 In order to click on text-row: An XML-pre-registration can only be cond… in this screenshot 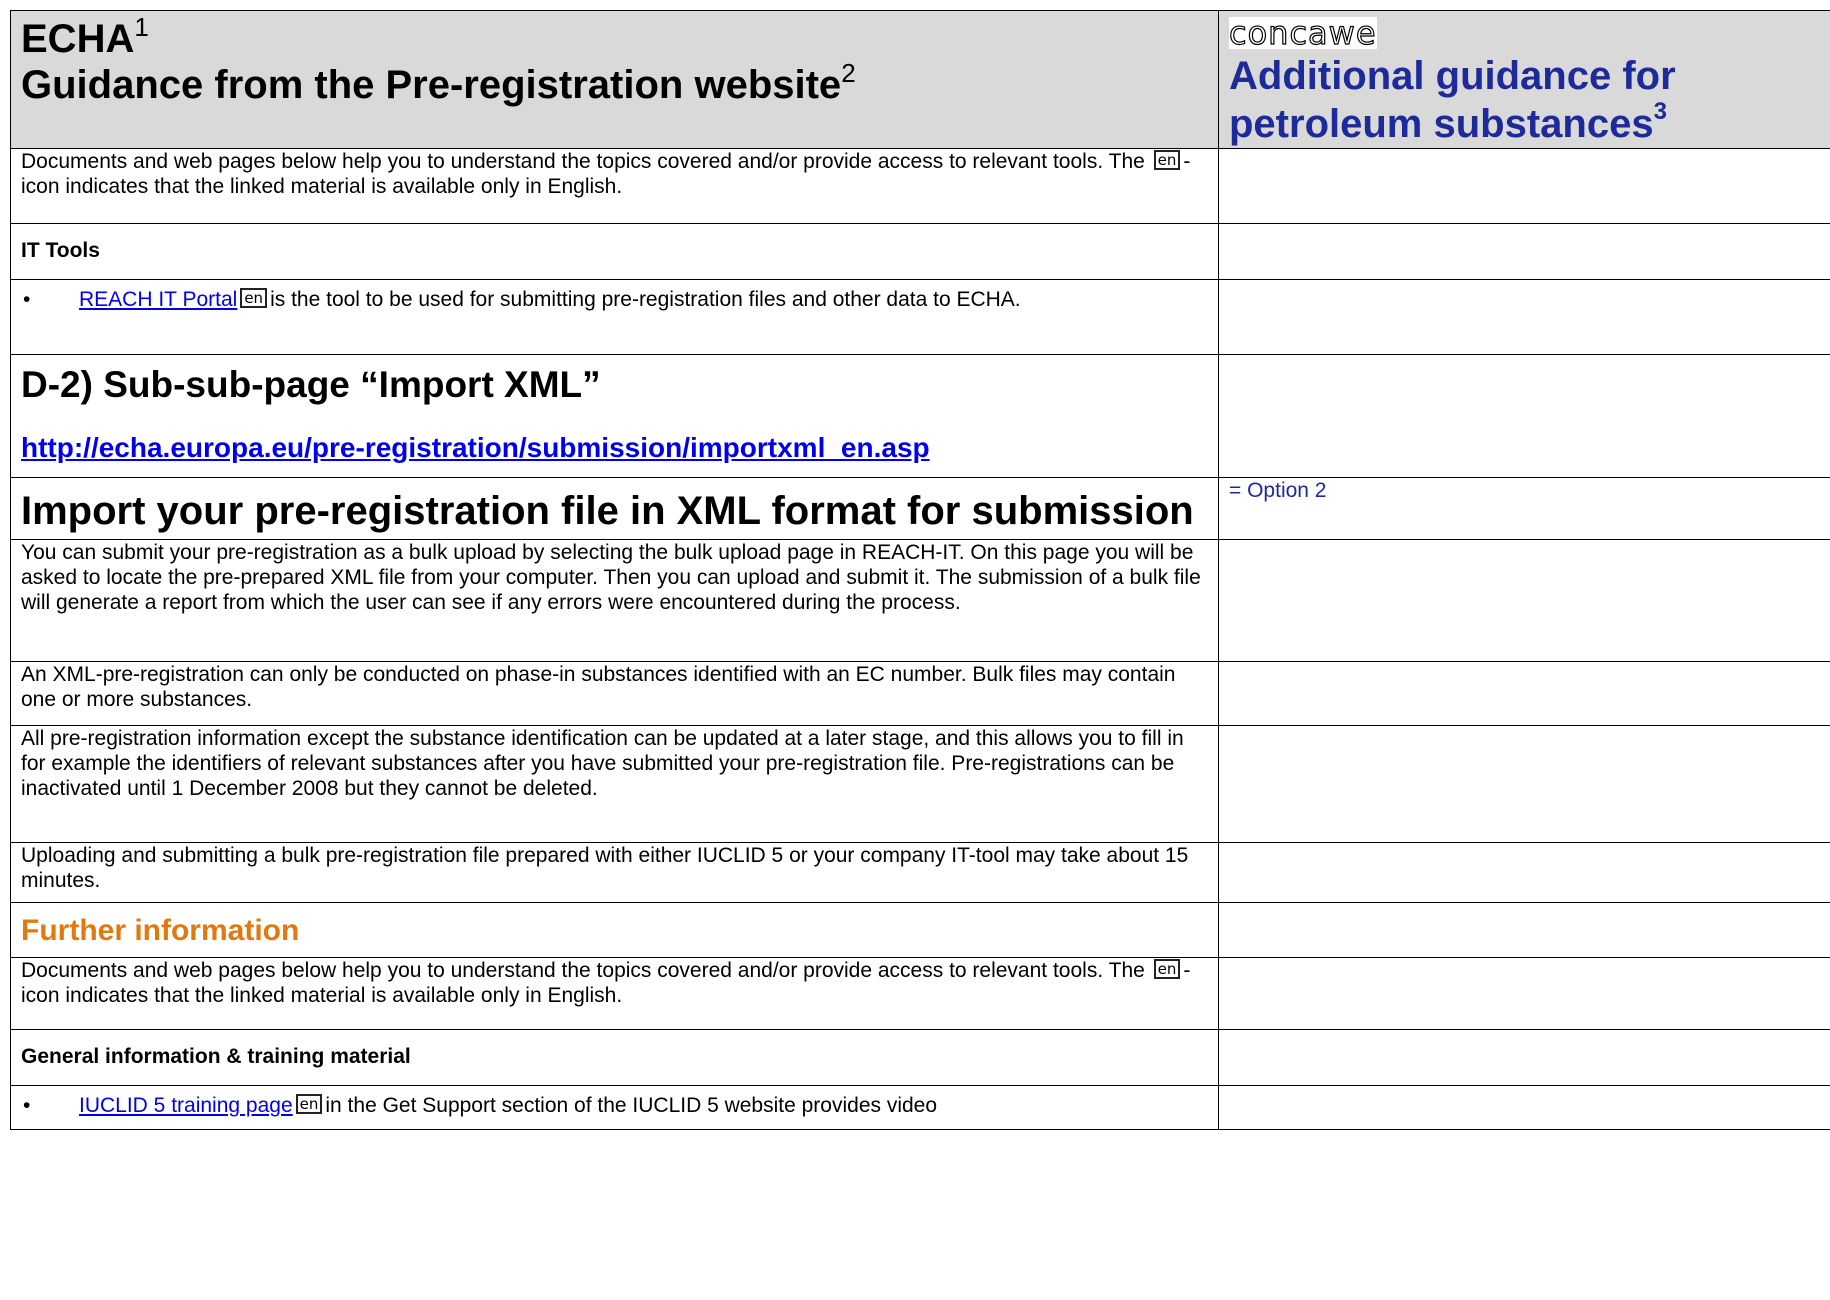, I will do `click(920, 693)`.